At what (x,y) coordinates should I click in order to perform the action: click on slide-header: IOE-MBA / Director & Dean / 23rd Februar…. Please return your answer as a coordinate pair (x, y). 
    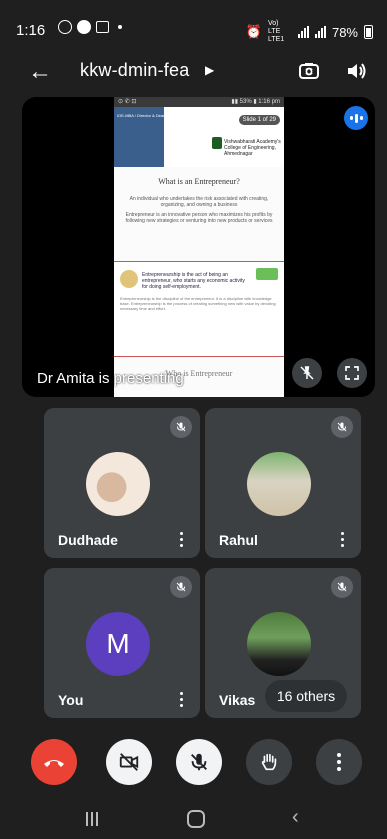
    Looking at the image, I should click on (199, 137).